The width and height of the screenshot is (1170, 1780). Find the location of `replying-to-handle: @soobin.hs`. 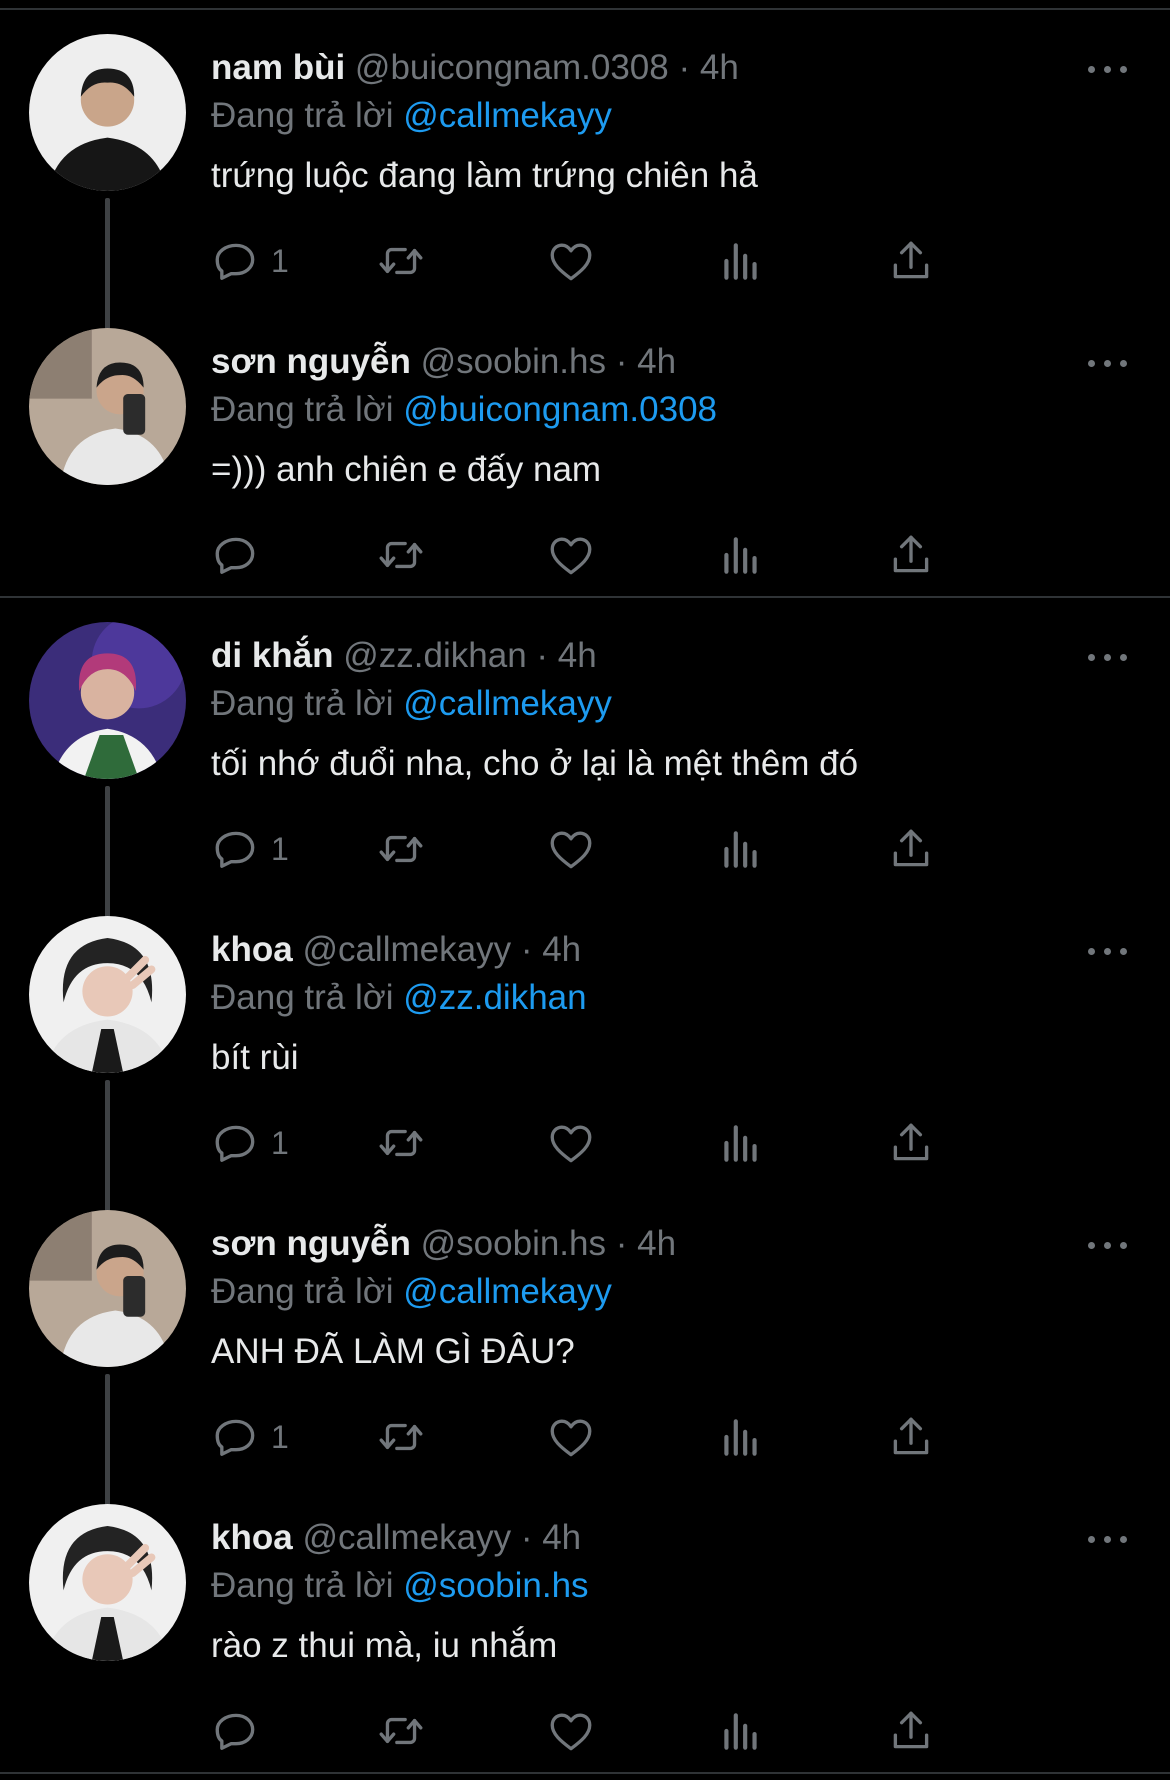

replying-to-handle: @soobin.hs is located at coordinates (495, 1585).